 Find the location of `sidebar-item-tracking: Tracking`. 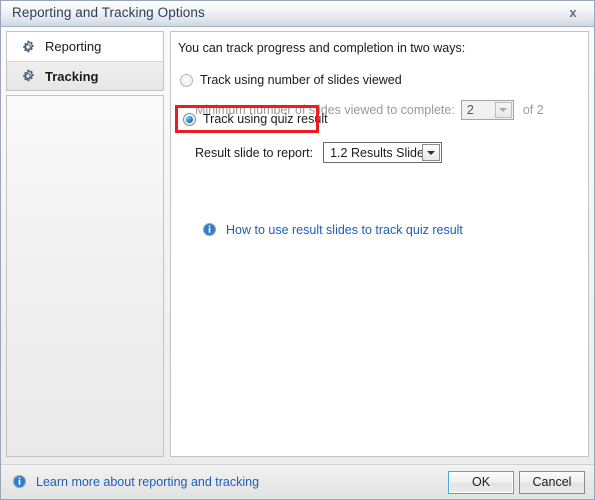

sidebar-item-tracking: Tracking is located at coordinates (85, 76).